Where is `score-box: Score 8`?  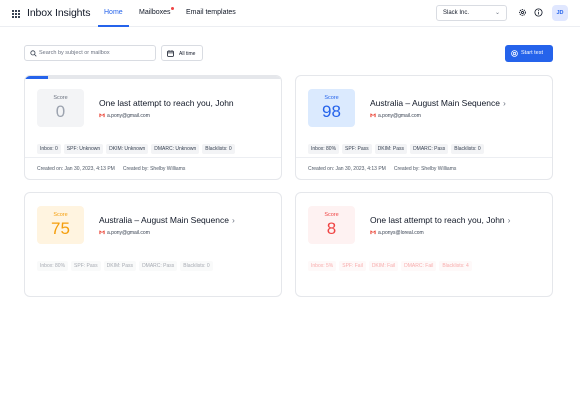
score-box: Score 8 is located at coordinates (331, 225).